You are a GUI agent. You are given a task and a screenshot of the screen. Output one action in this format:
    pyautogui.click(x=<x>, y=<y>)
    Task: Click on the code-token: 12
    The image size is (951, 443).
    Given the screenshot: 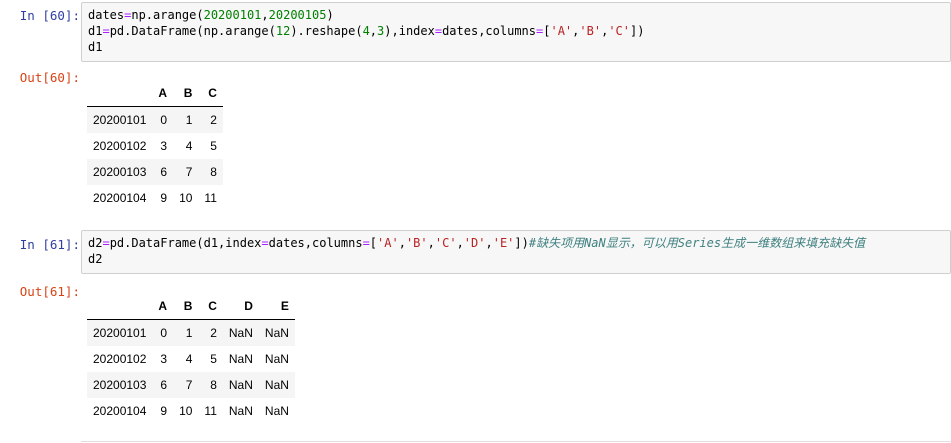 What is the action you would take?
    pyautogui.click(x=283, y=31)
    